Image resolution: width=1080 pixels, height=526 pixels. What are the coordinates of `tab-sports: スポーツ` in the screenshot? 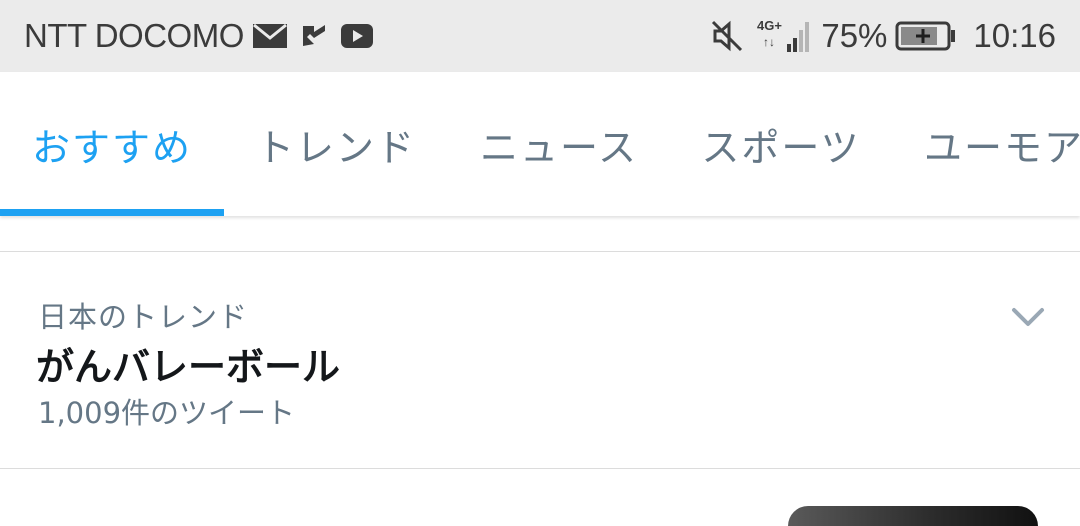 It's located at (781, 144).